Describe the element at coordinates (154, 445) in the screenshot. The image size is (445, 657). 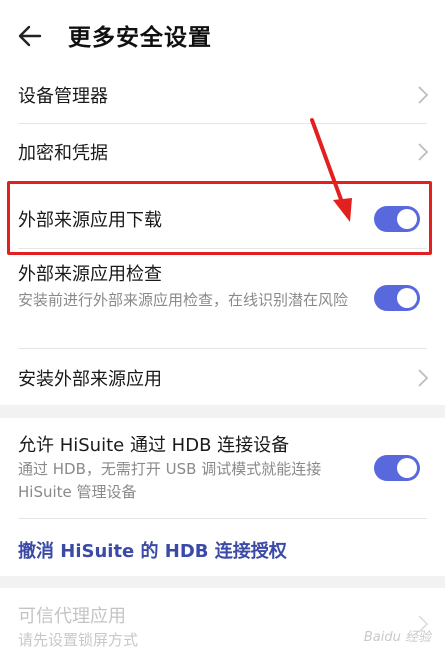
I see `hisuite-title: 允许 HiSuite 通过 HDB 连接设备` at that location.